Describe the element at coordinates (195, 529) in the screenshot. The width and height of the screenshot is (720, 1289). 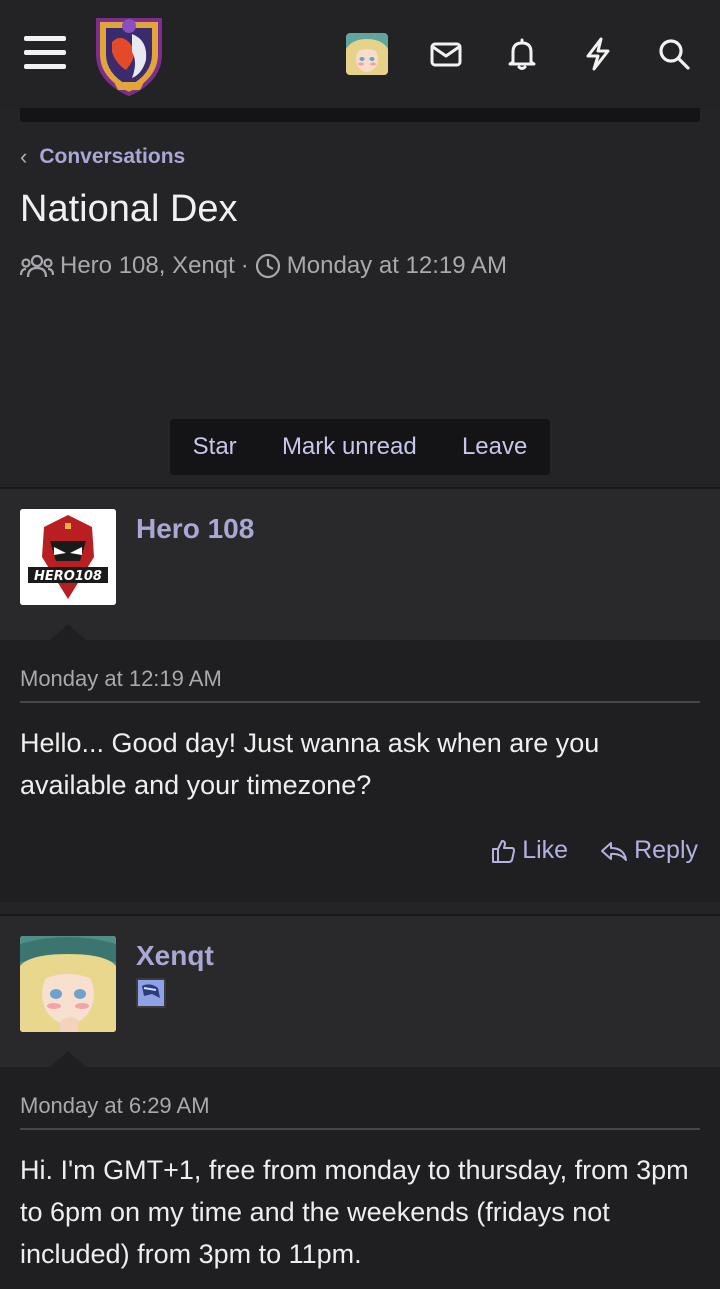
I see `author-name: Hero 108` at that location.